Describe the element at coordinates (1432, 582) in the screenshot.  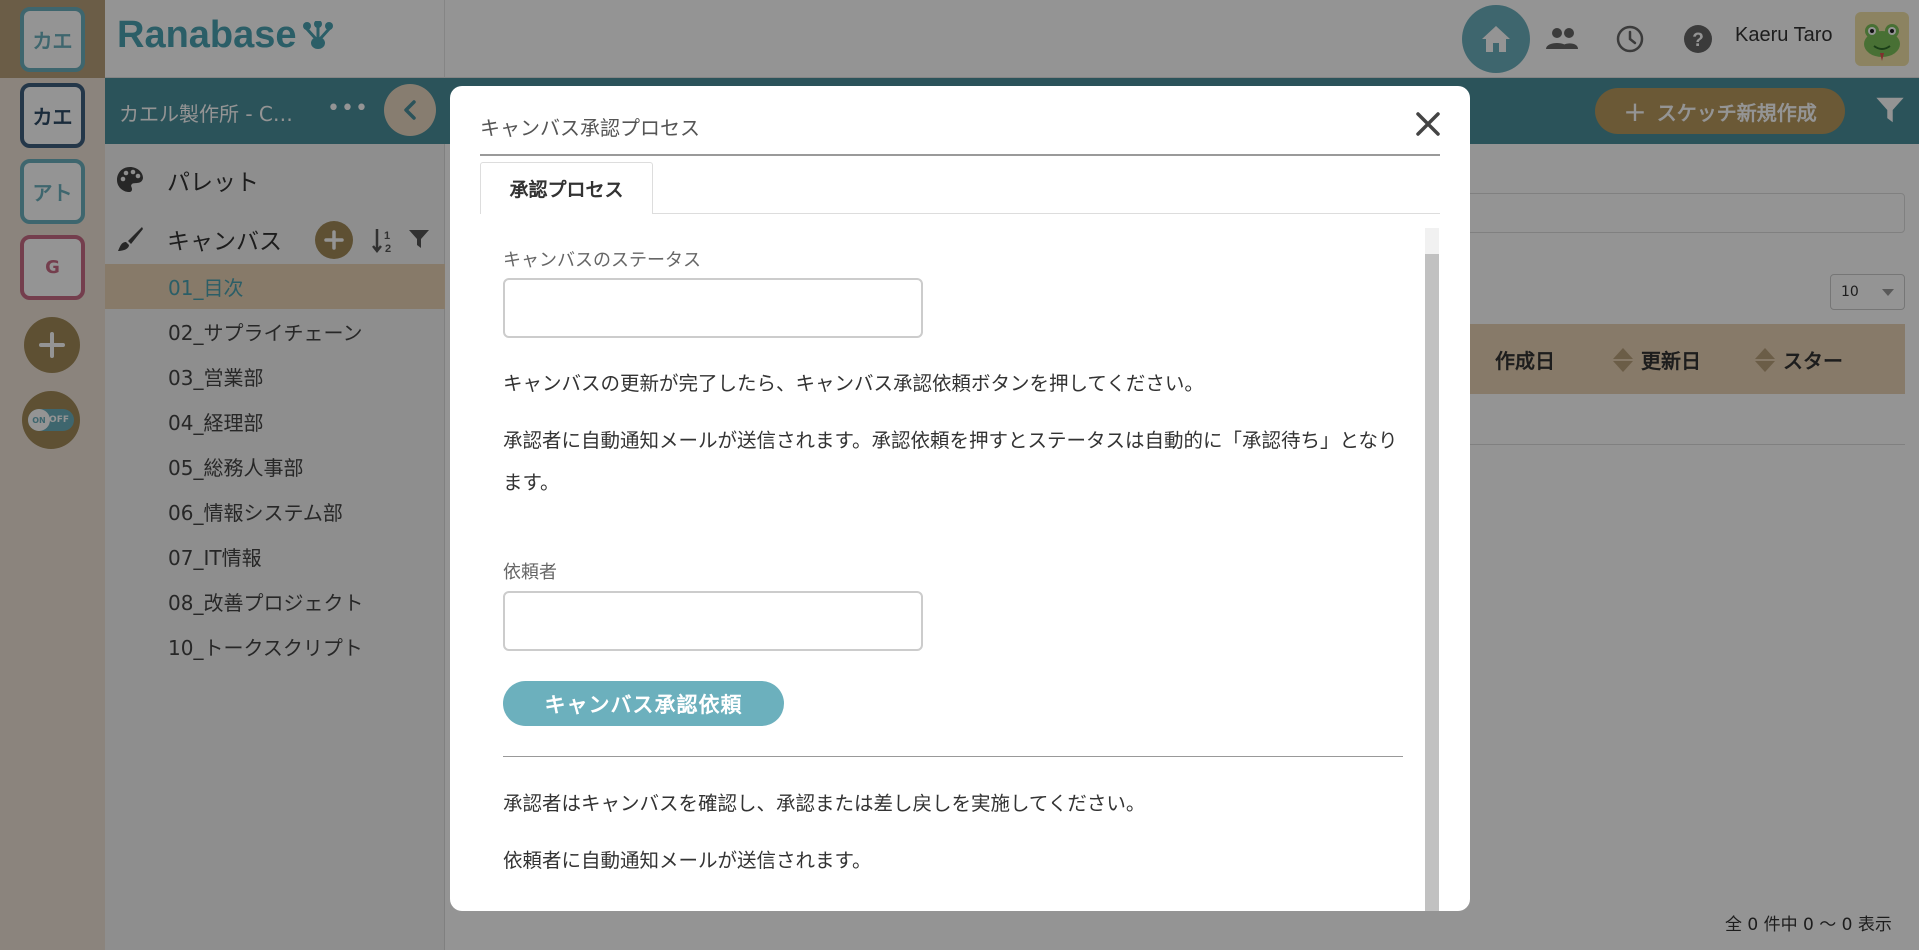
I see `modal-scrollbar-thumb` at that location.